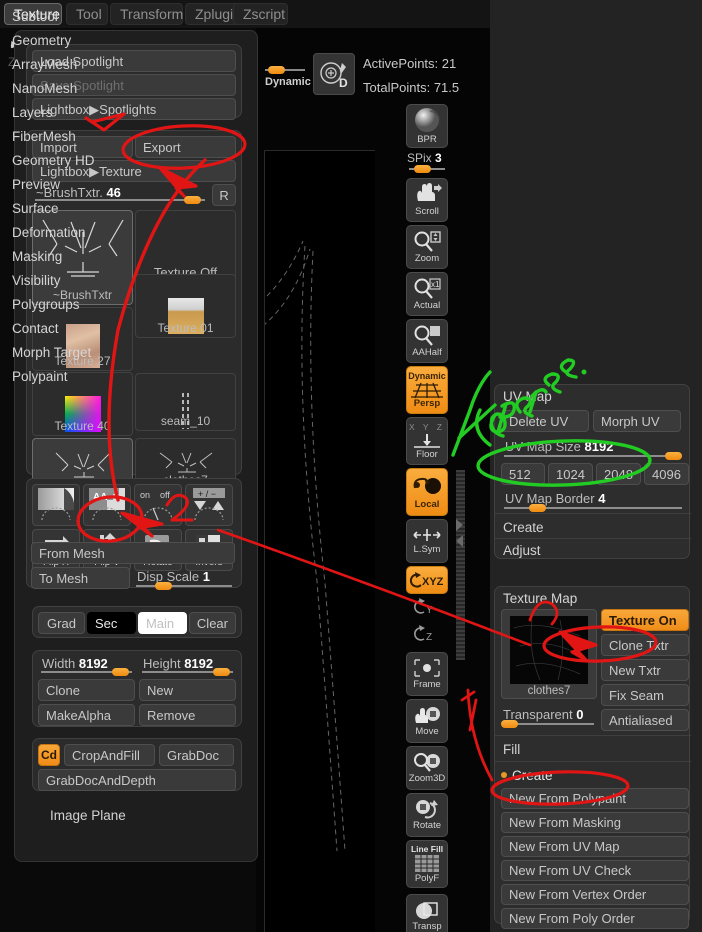 The image size is (702, 932). I want to click on rotate-y-button: Y, so click(427, 609).